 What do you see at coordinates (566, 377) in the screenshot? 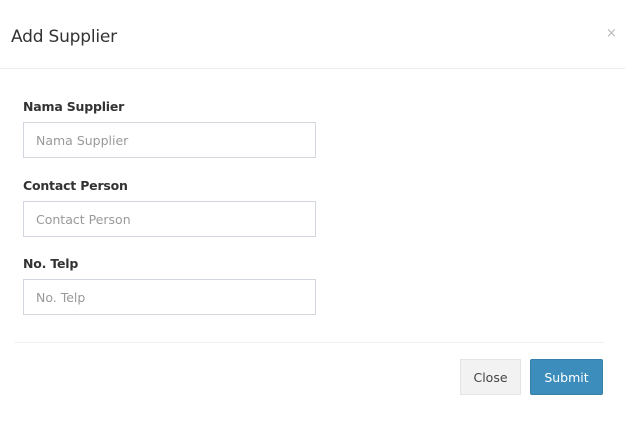
I see `submit-button: Submit` at bounding box center [566, 377].